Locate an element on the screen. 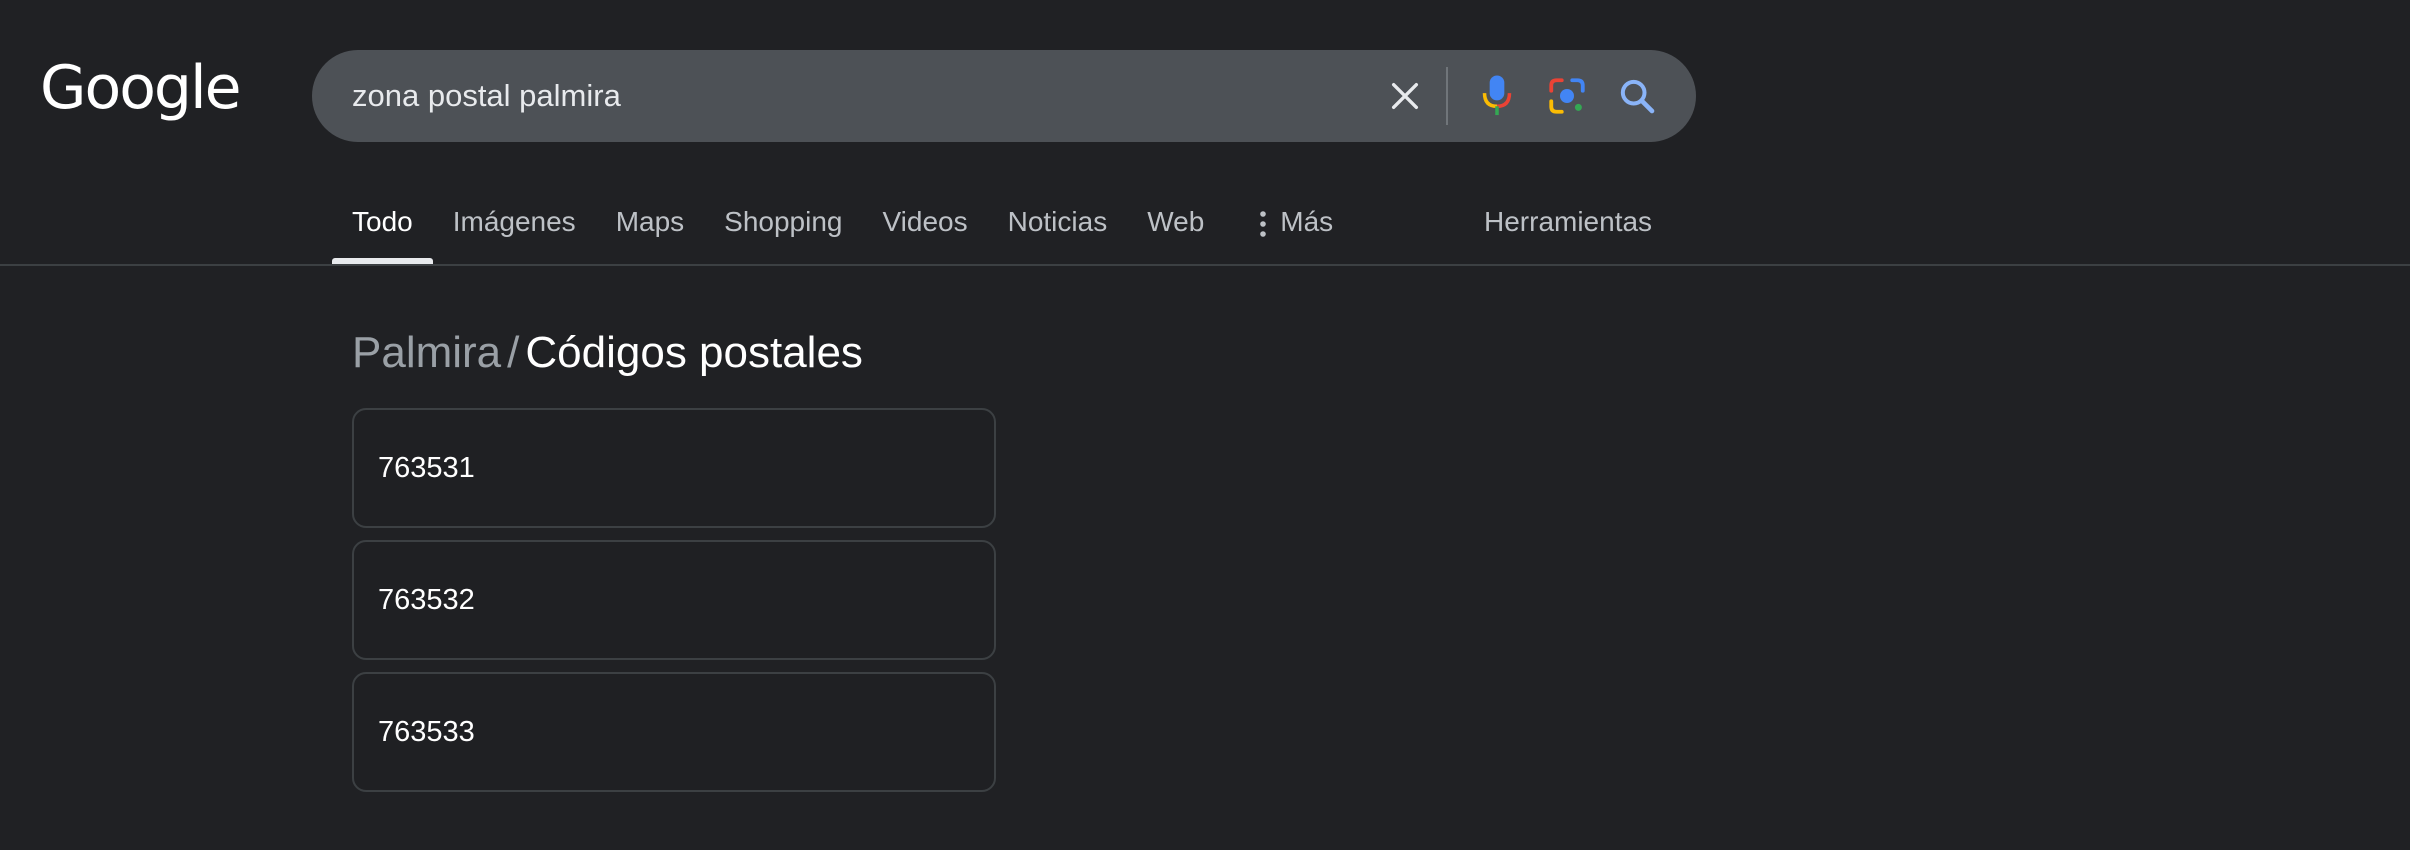 The image size is (2410, 850). microphone-icon is located at coordinates (1497, 95).